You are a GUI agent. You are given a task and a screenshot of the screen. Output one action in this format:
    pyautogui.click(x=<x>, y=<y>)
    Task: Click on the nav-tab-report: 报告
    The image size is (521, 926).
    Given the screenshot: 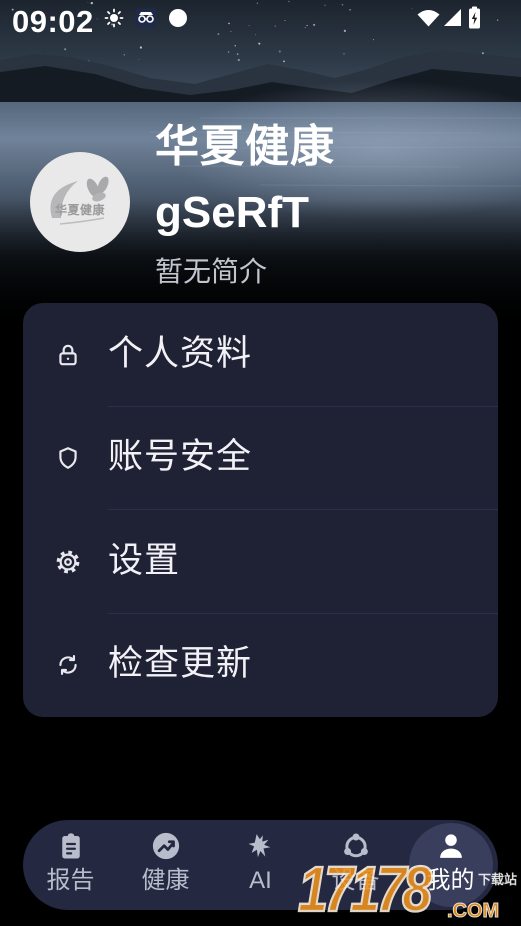 What is the action you would take?
    pyautogui.click(x=70, y=865)
    